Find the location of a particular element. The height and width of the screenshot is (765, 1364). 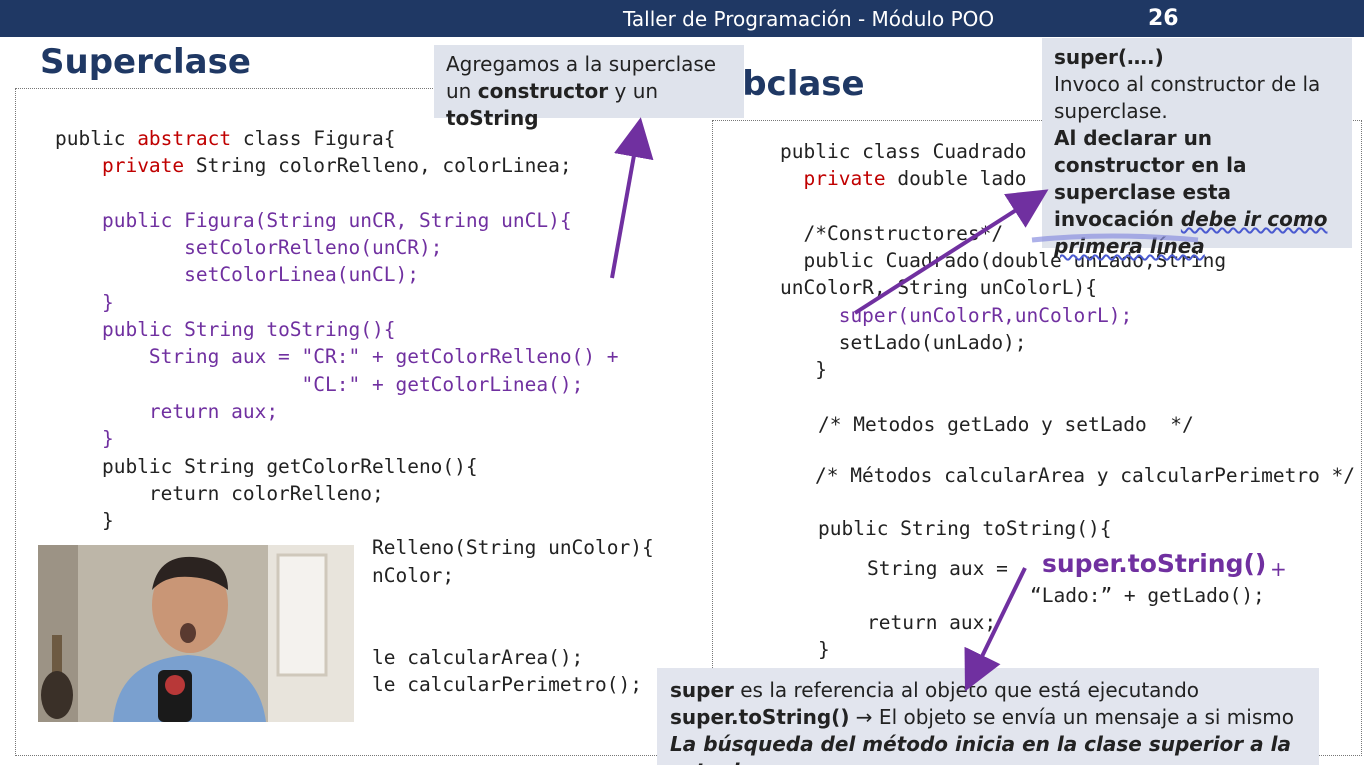

code-line-lower: String aux = is located at coordinates (943, 568).